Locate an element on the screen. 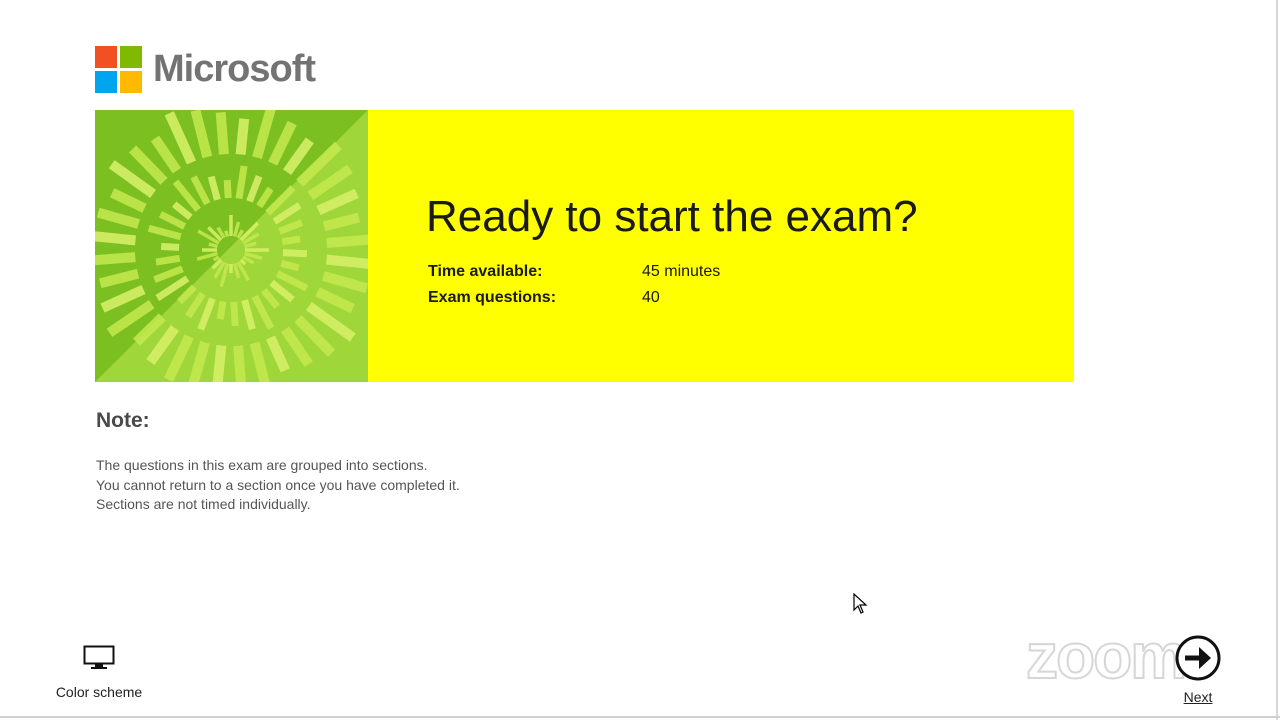 The height and width of the screenshot is (720, 1280). windows-logo-icon is located at coordinates (118, 69).